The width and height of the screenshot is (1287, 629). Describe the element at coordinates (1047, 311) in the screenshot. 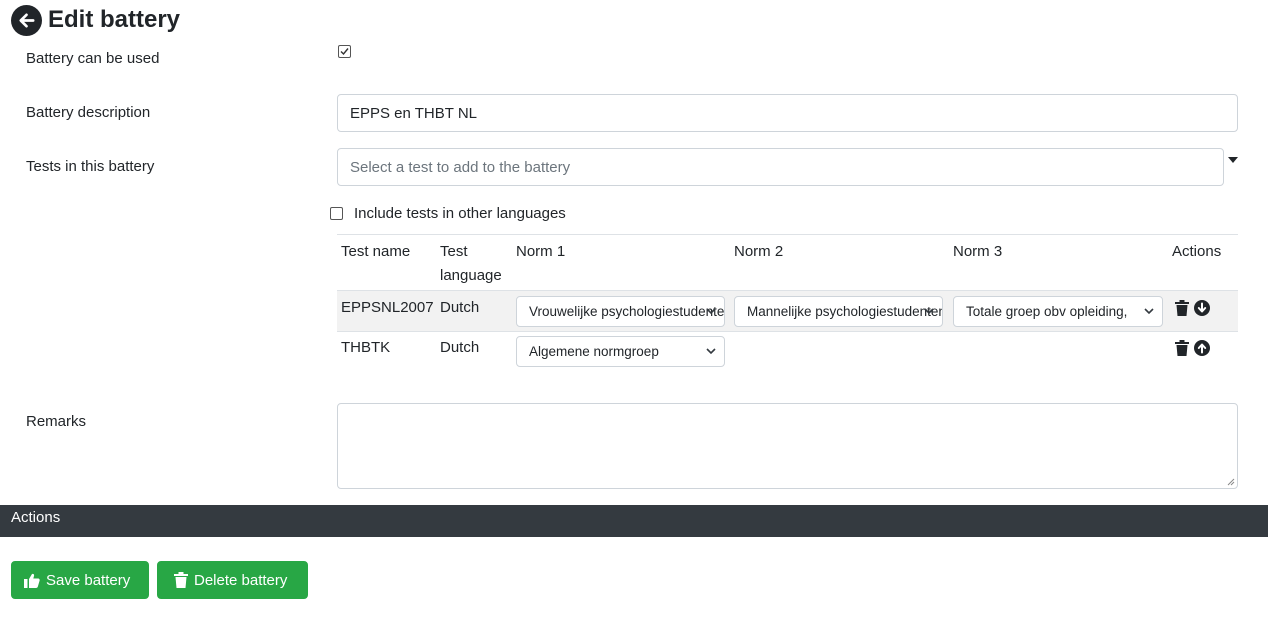

I see `row1-norm3-value: Totale groep obv opleiding,` at that location.